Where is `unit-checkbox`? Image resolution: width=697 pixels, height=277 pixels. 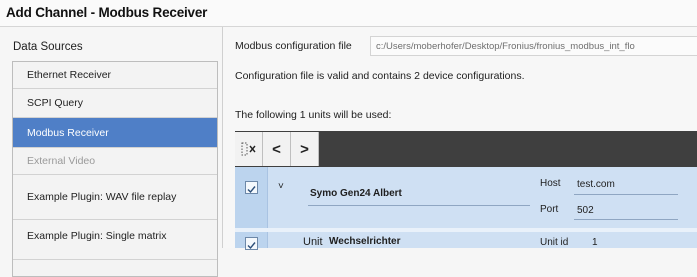
unit-checkbox is located at coordinates (251, 243).